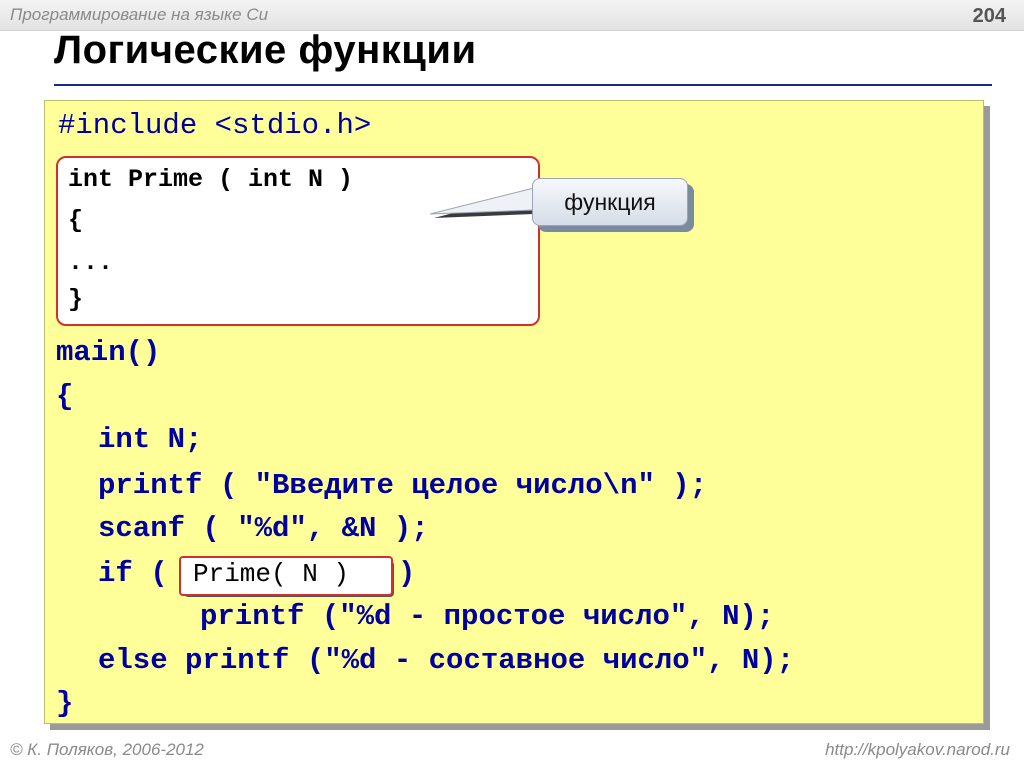 Image resolution: width=1024 pixels, height=767 pixels. I want to click on code-include: #include <stdio.h>, so click(215, 125).